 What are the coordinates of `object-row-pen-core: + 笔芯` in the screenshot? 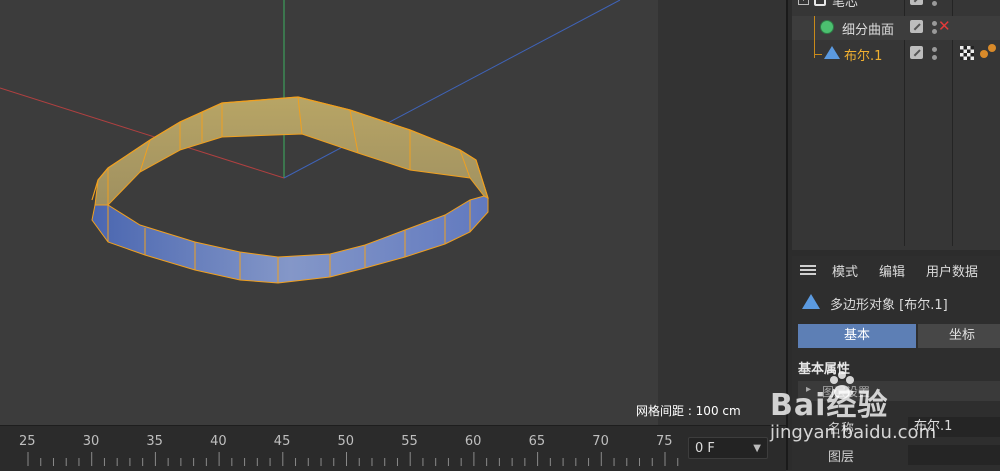 It's located at (896, 6).